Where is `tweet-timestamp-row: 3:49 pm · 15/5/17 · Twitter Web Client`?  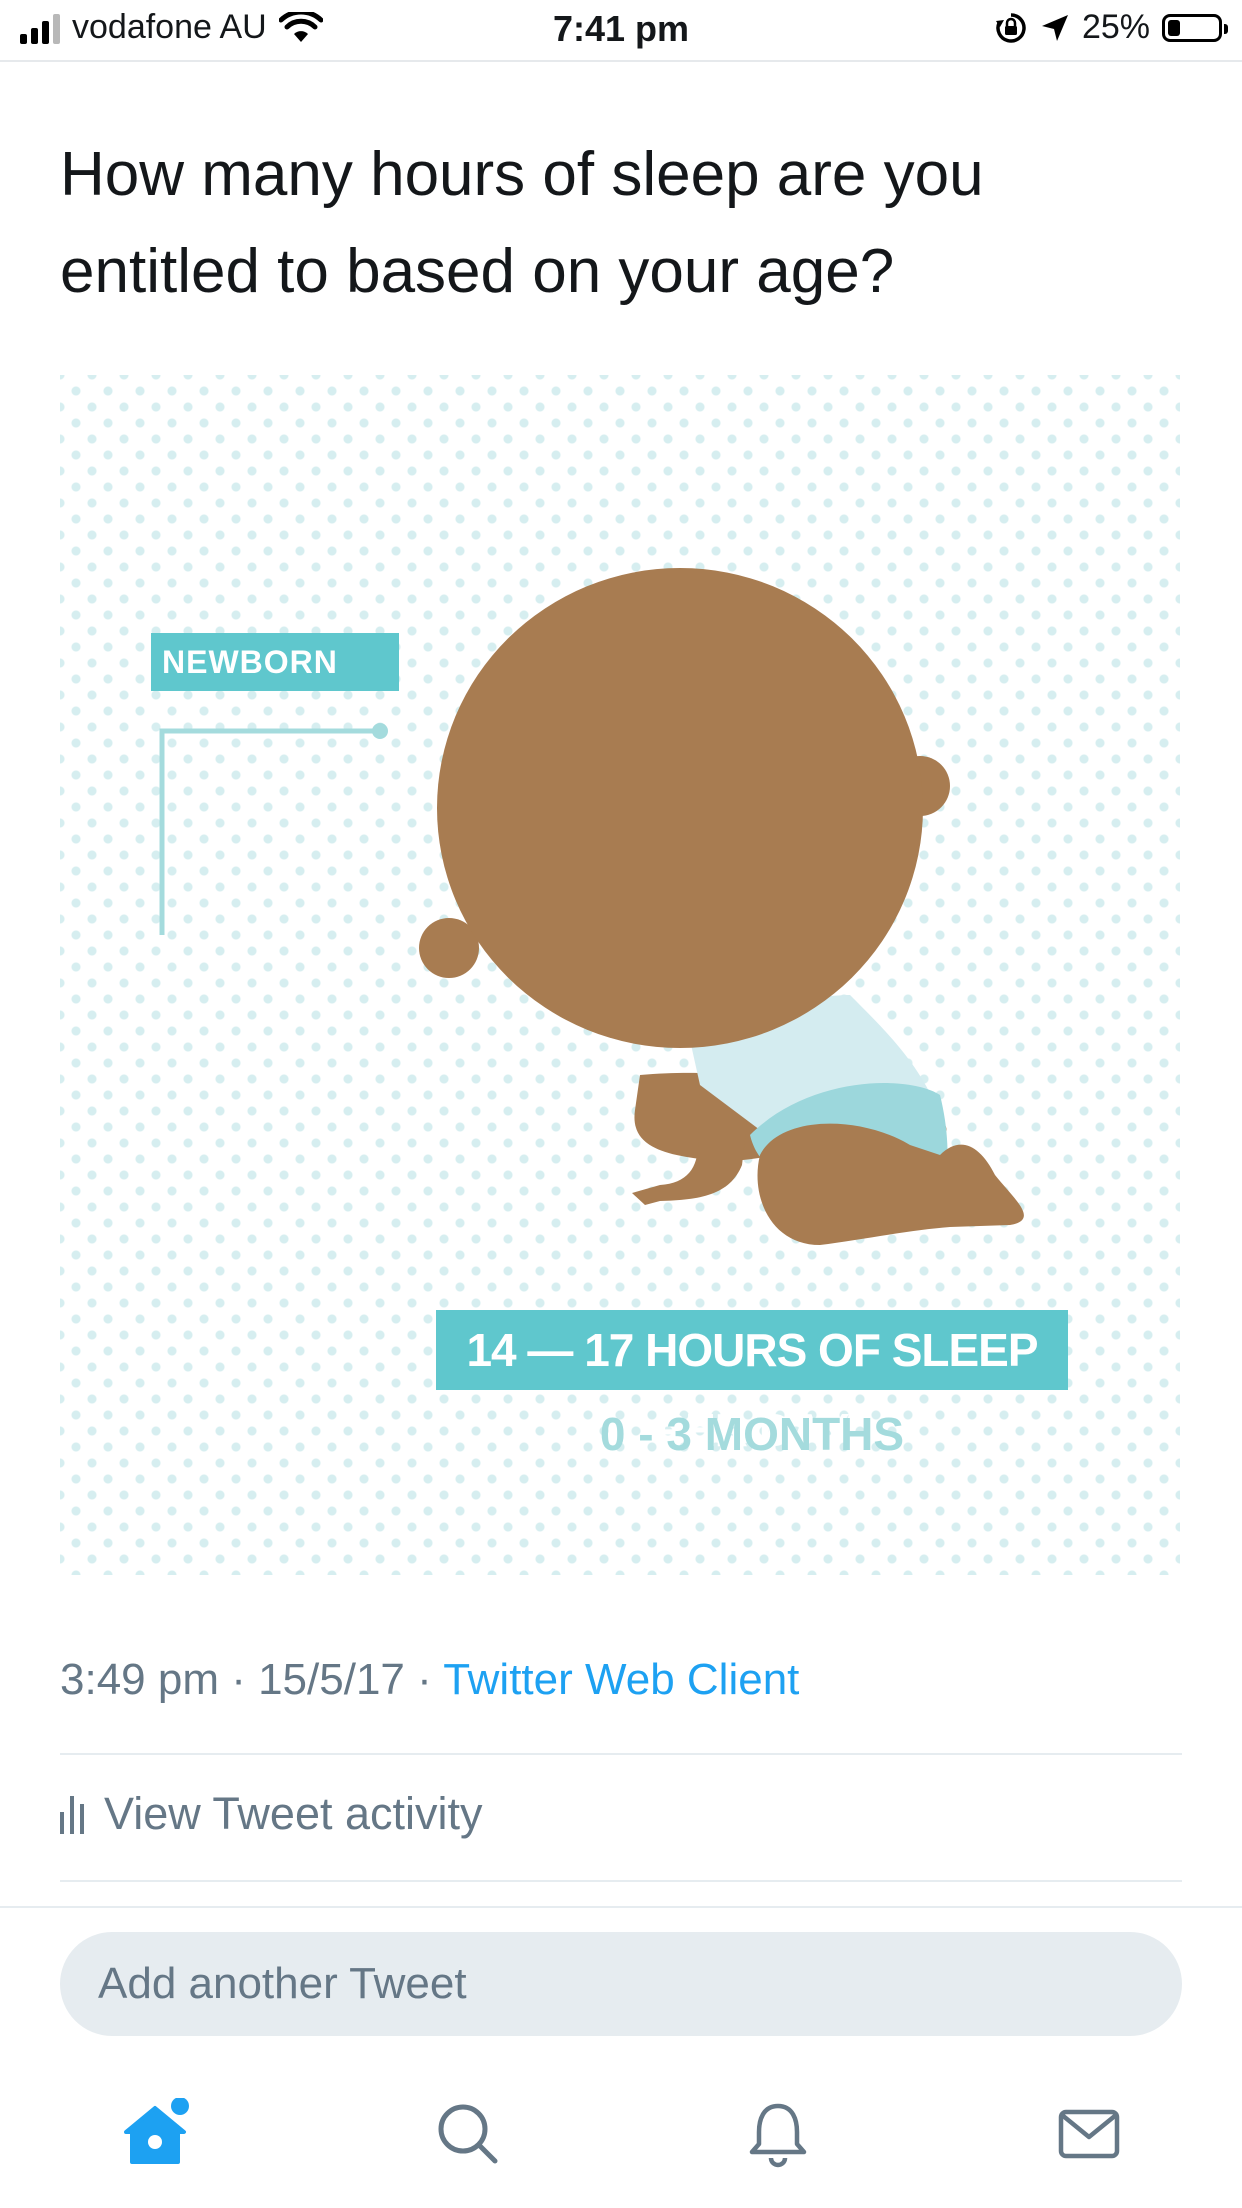 tweet-timestamp-row: 3:49 pm · 15/5/17 · Twitter Web Client is located at coordinates (429, 1680).